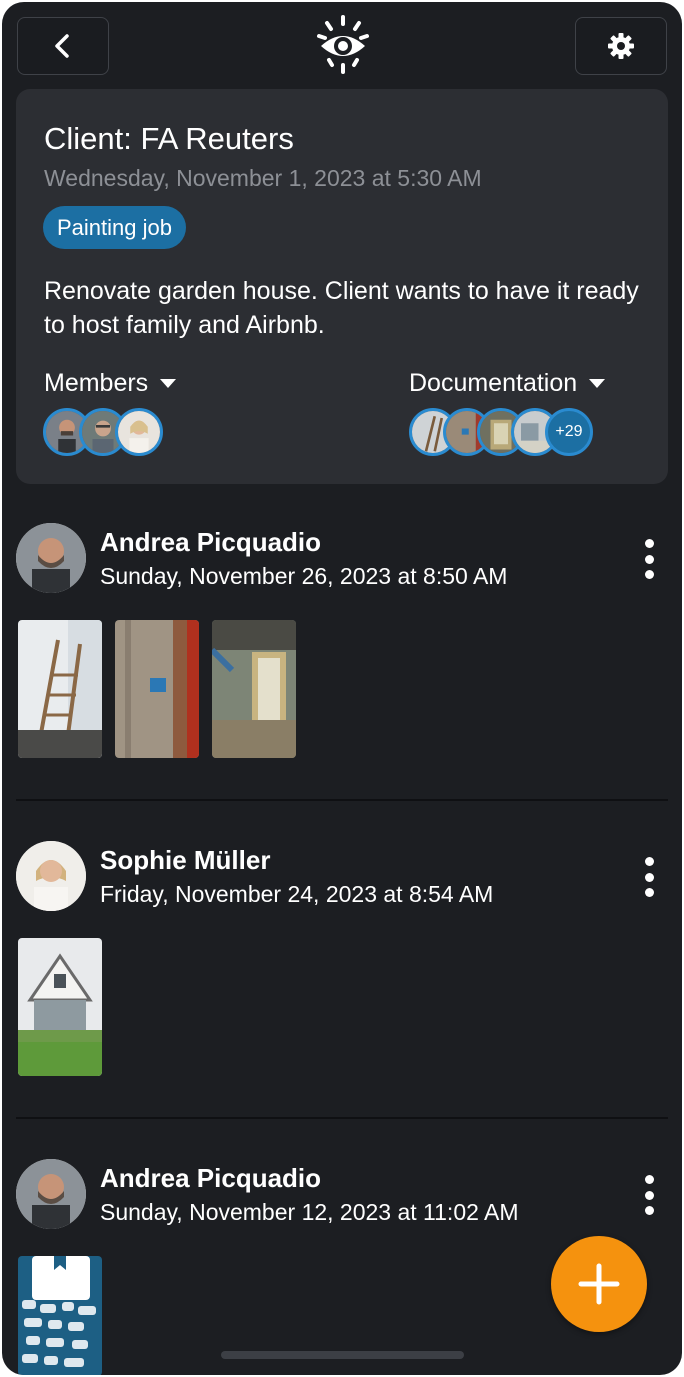 This screenshot has height=1377, width=684. What do you see at coordinates (343, 44) in the screenshot?
I see `eye-logo-icon` at bounding box center [343, 44].